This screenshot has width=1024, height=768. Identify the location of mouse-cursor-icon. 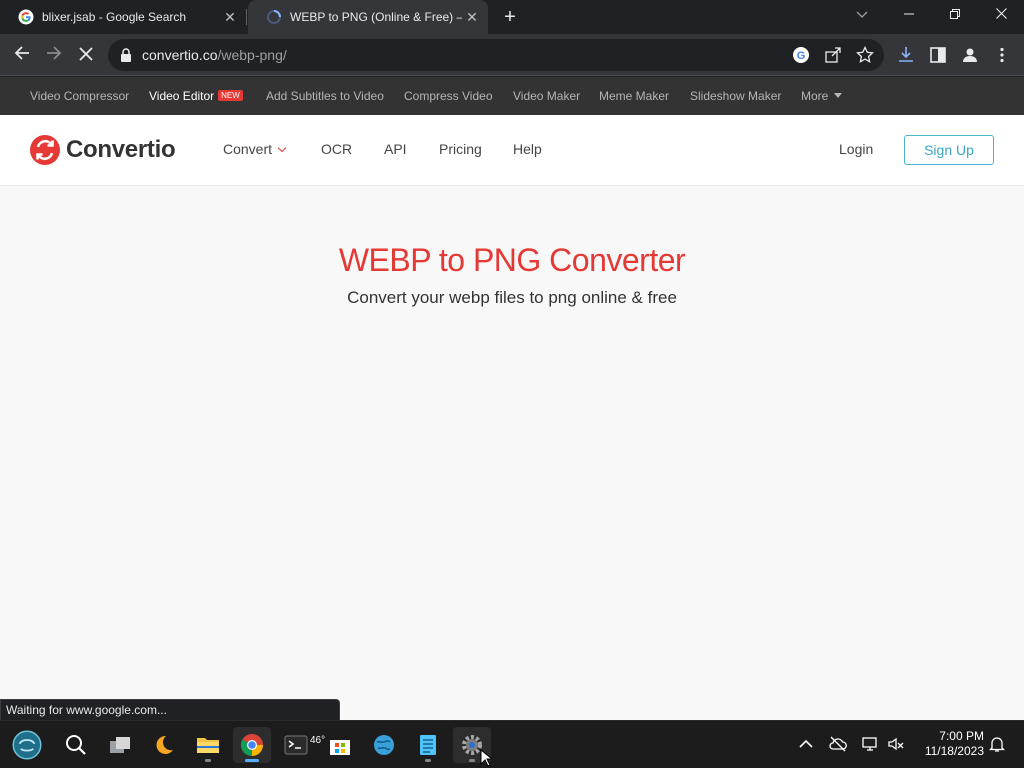
(486, 758).